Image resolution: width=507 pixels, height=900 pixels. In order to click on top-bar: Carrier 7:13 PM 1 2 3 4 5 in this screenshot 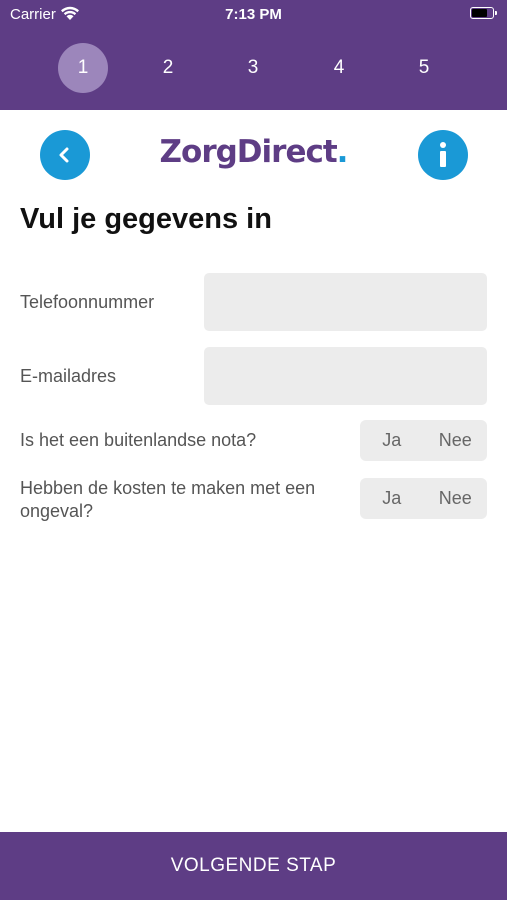, I will do `click(253, 55)`.